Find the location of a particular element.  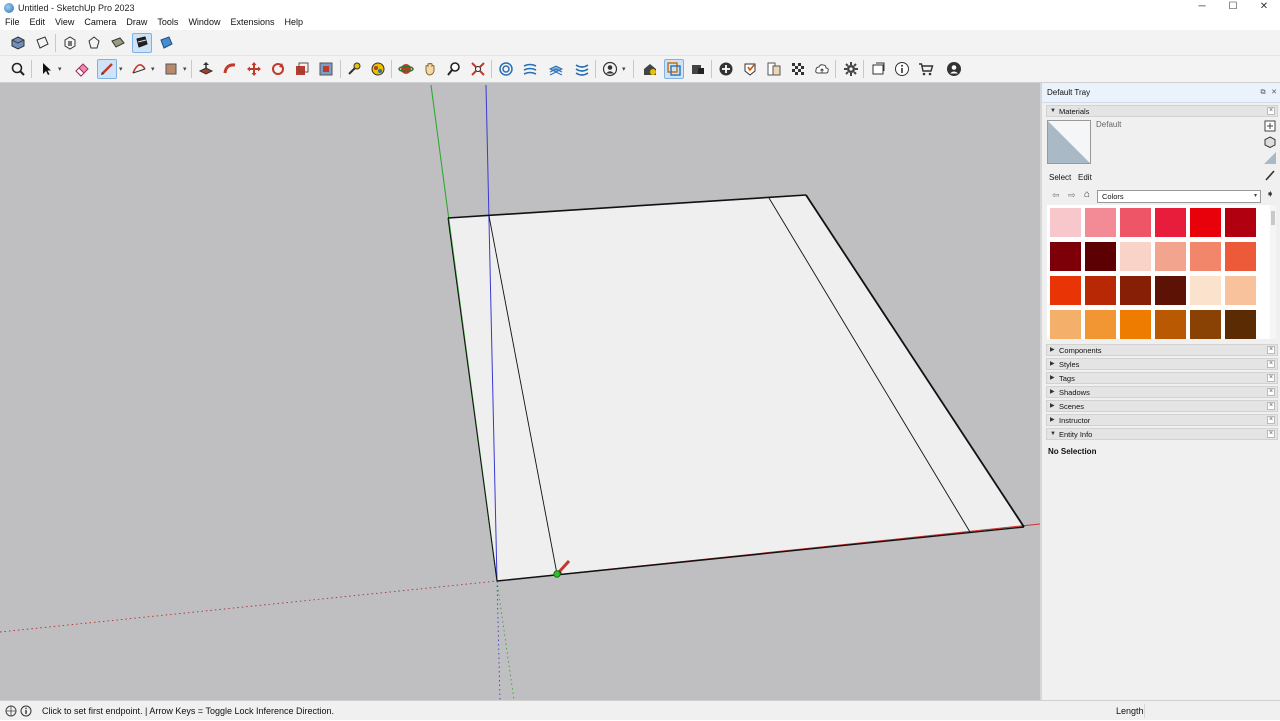

top-view-icon is located at coordinates (42, 43).